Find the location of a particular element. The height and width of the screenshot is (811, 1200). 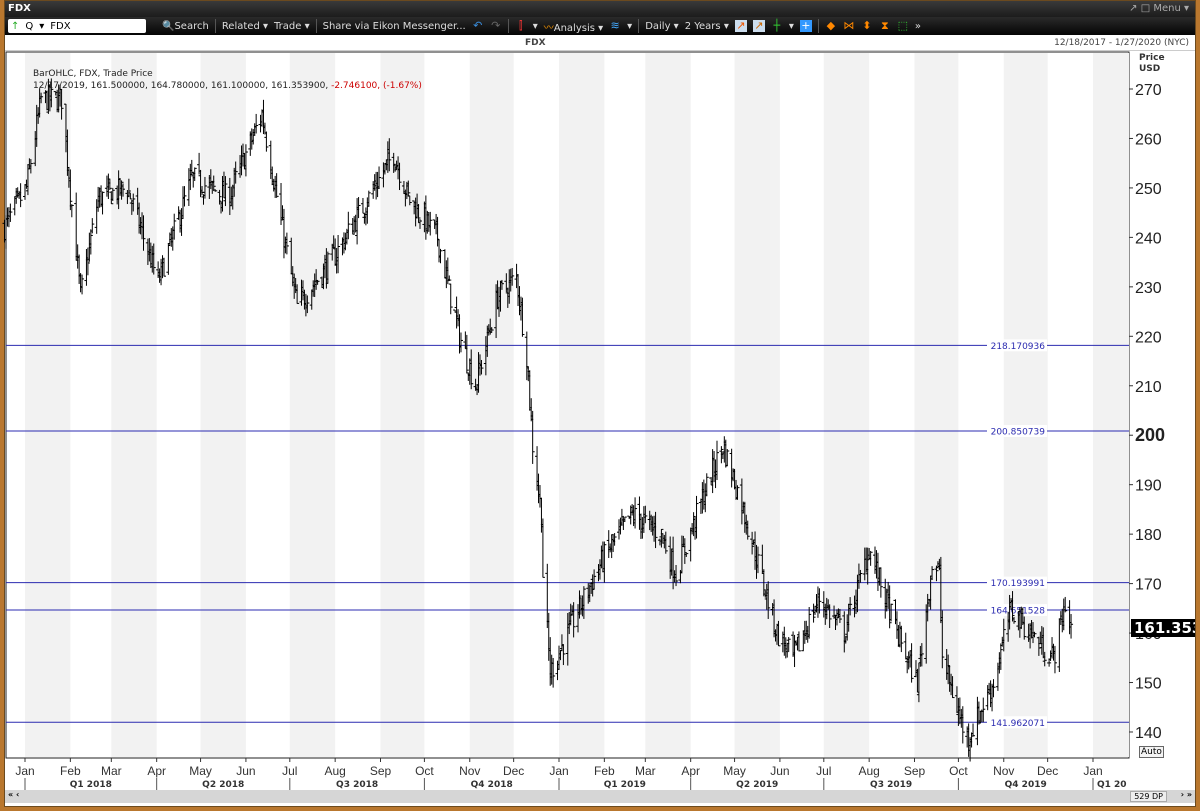

trade-label: Trade is located at coordinates (288, 26).